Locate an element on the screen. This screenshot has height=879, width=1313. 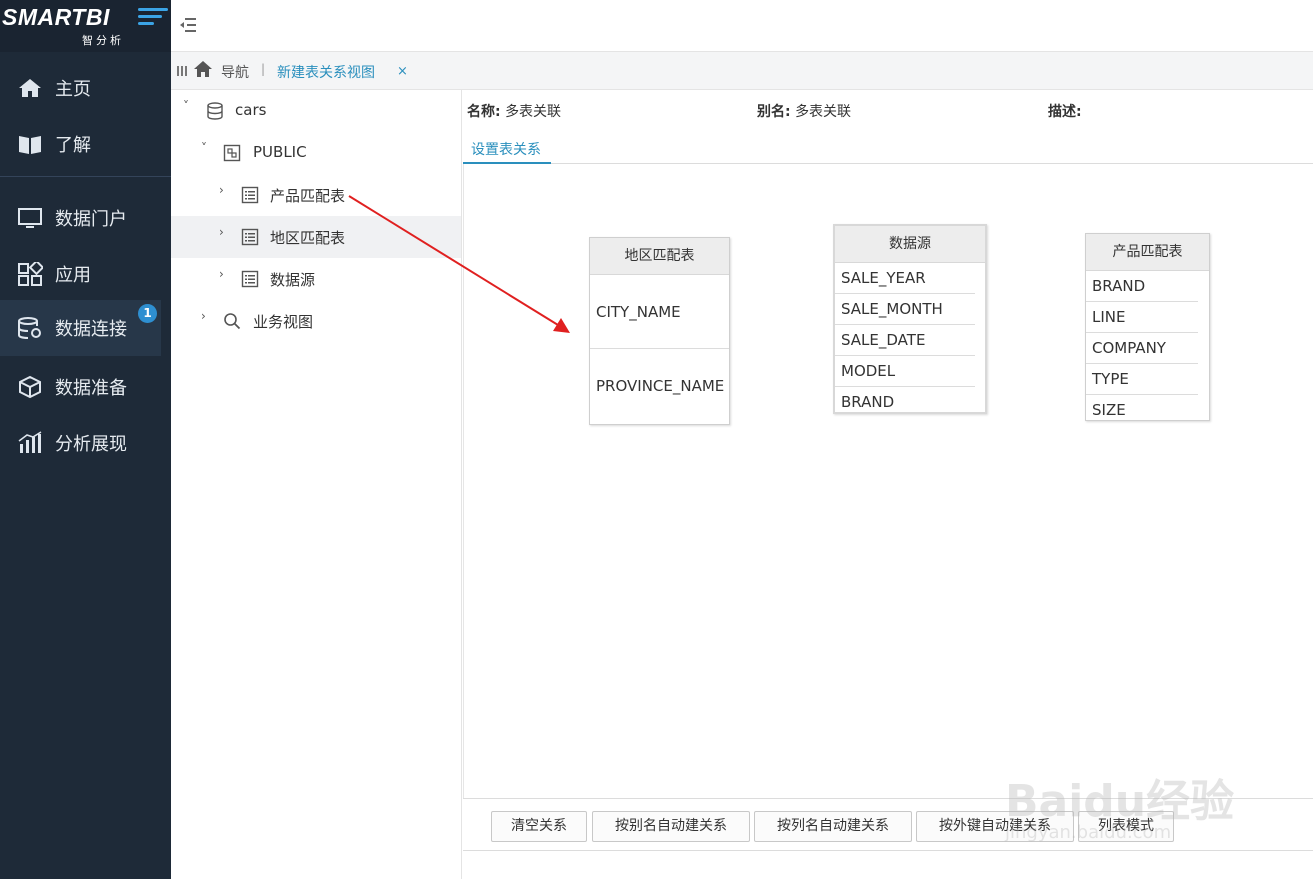
database-icon is located at coordinates (215, 111).